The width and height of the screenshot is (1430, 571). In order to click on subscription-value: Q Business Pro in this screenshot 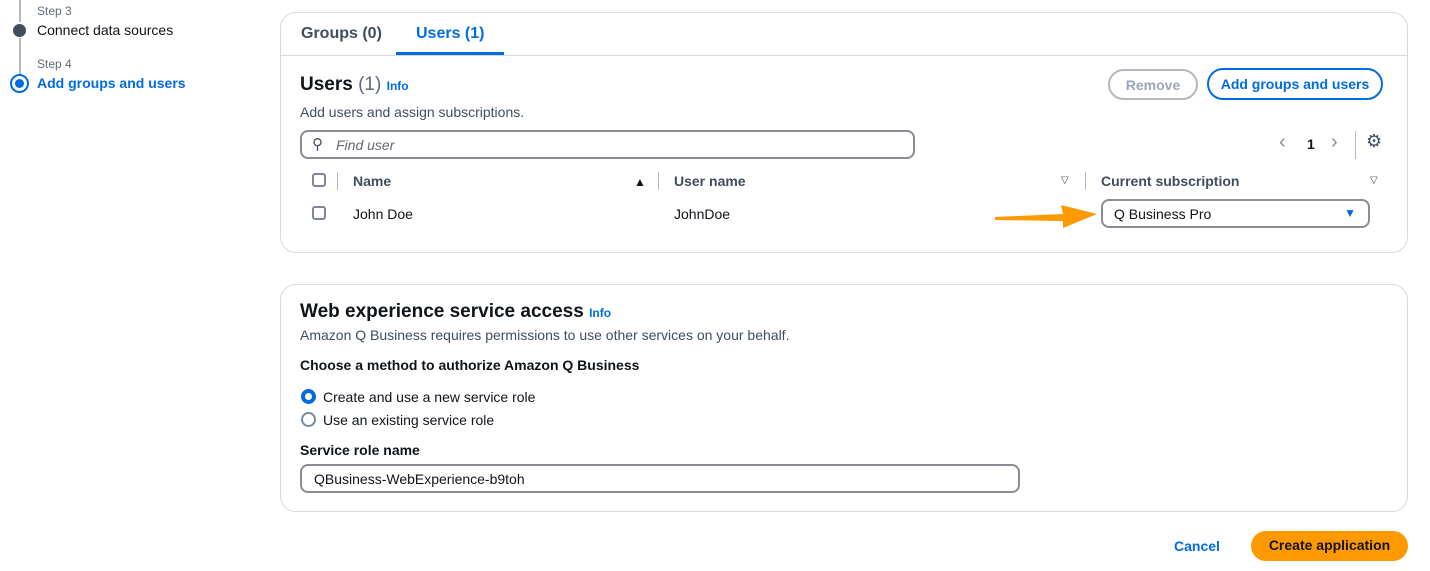, I will do `click(1163, 214)`.